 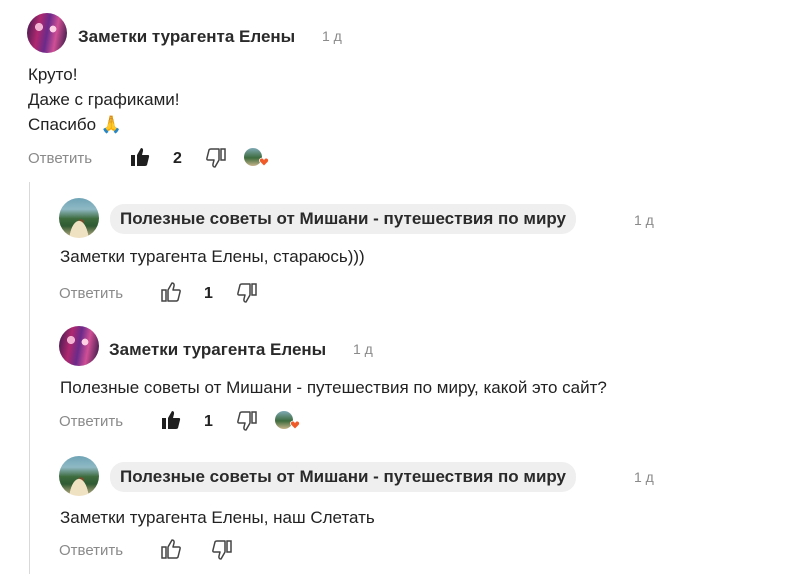 I want to click on comment-text-line: Спасибо 🙏, so click(x=75, y=124).